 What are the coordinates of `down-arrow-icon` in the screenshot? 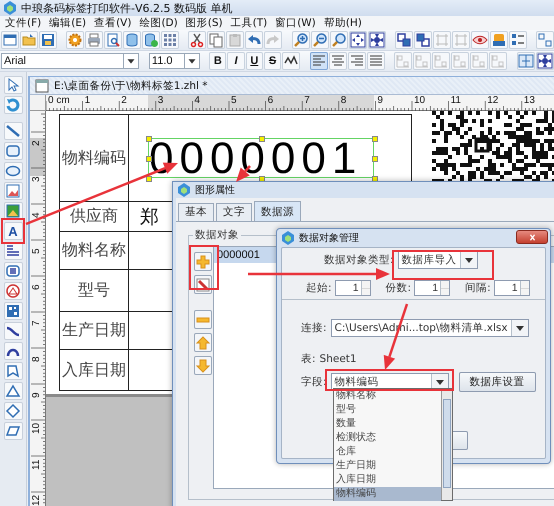 It's located at (203, 366).